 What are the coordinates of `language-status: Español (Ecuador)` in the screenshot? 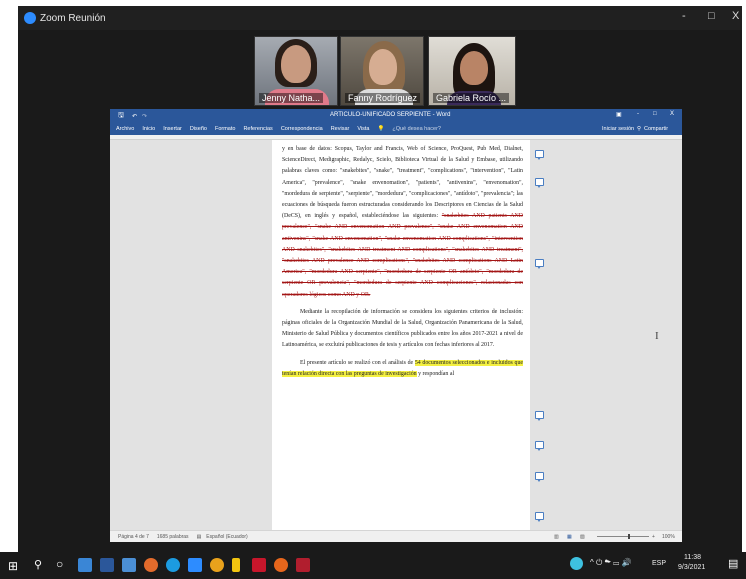 It's located at (226, 537).